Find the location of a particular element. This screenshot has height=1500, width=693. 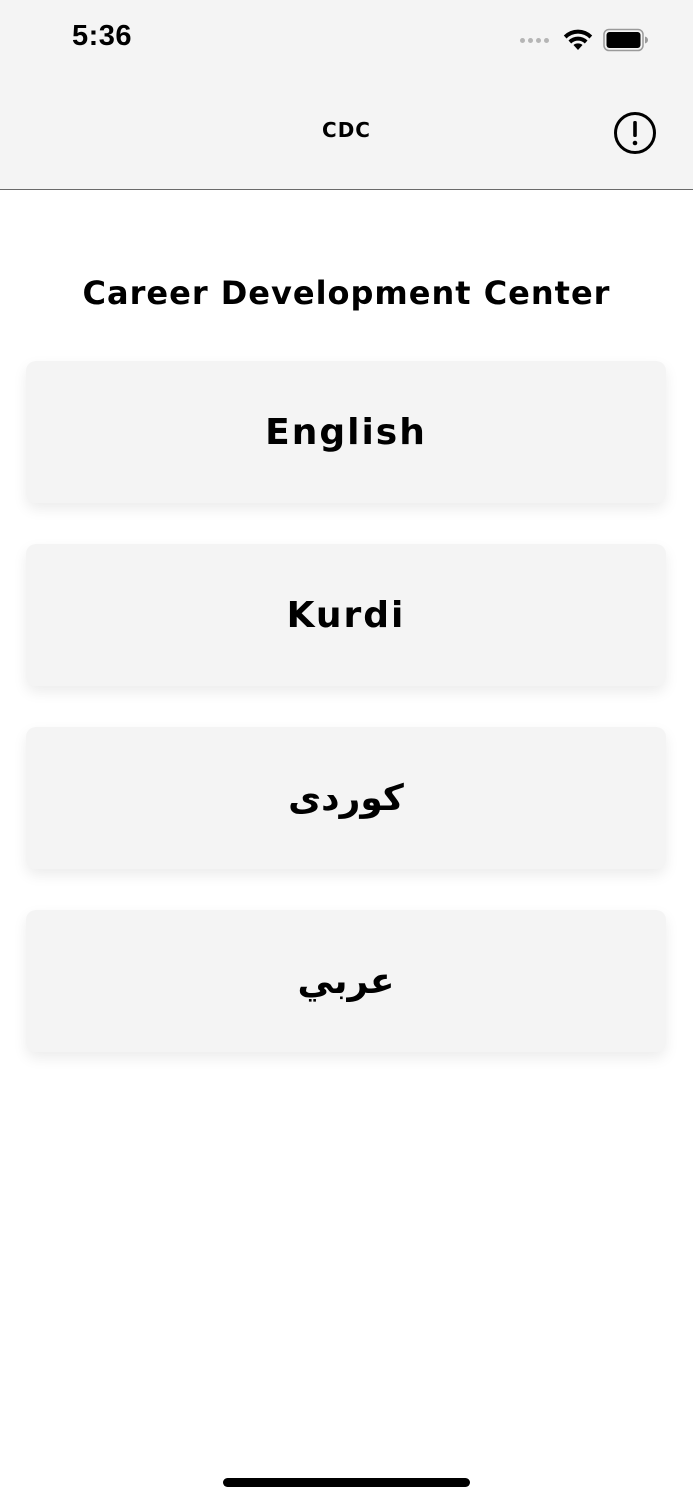

battery-icon is located at coordinates (625, 40).